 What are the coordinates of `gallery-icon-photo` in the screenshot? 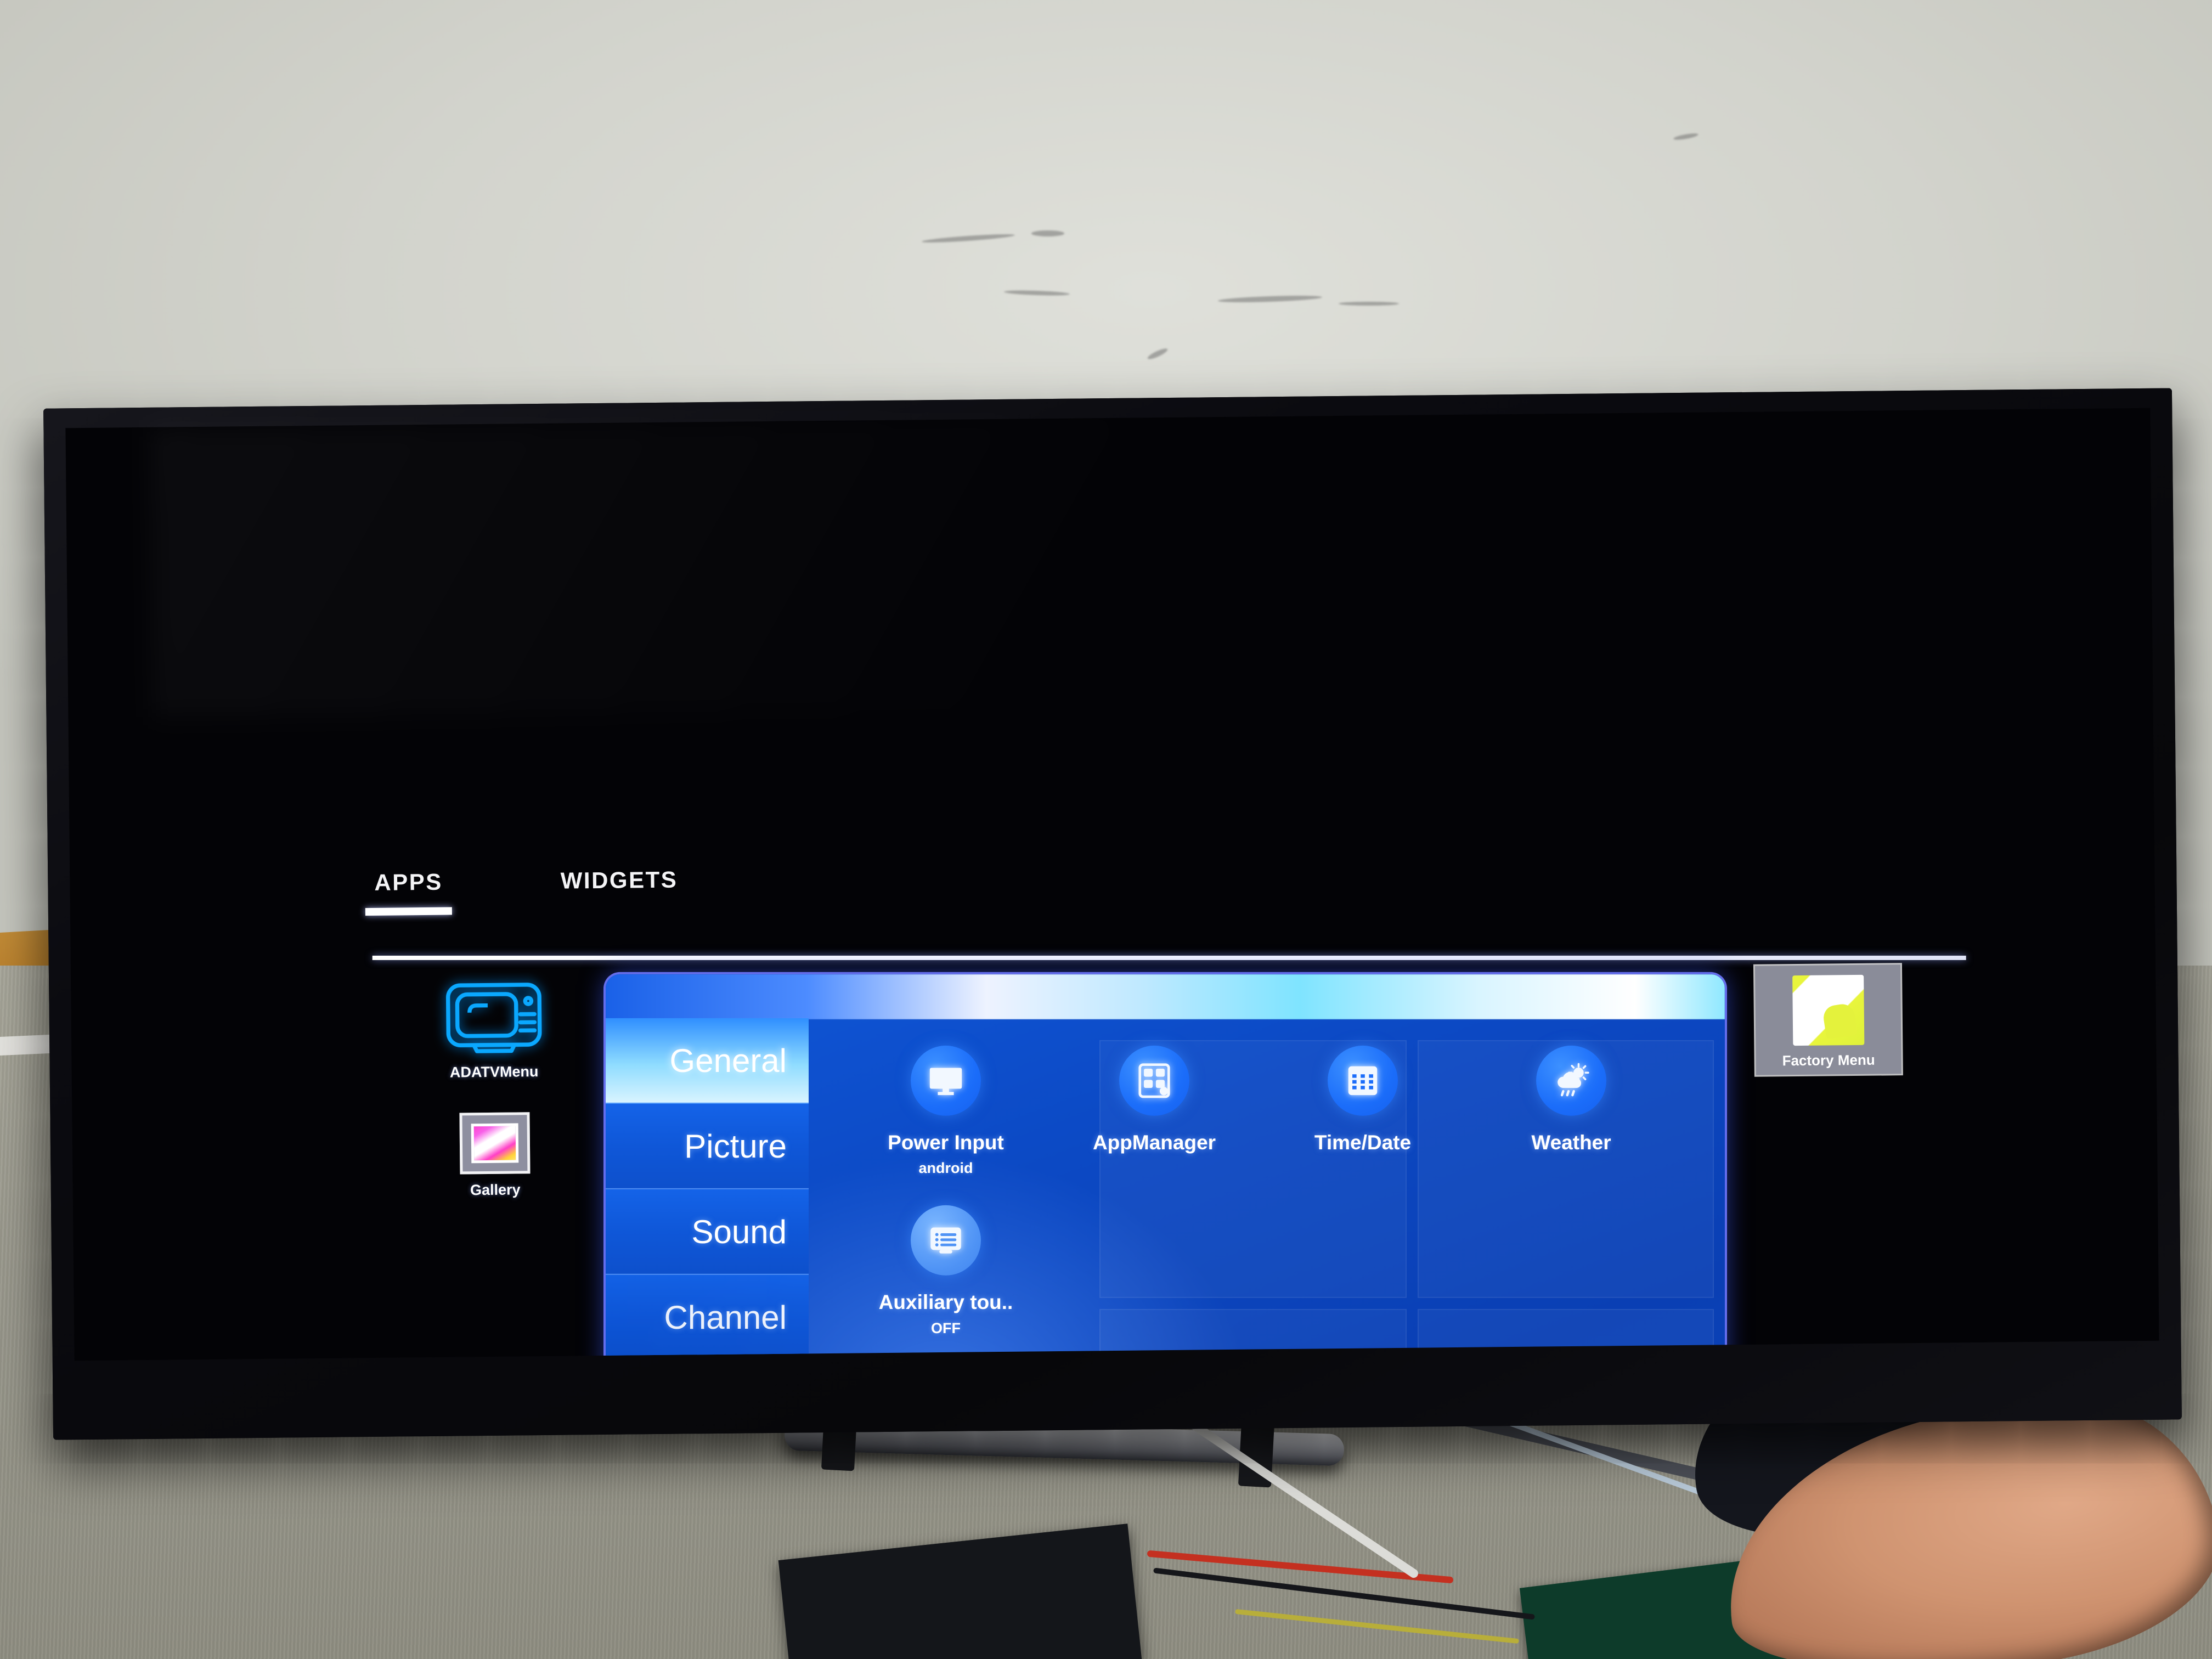 It's located at (495, 1143).